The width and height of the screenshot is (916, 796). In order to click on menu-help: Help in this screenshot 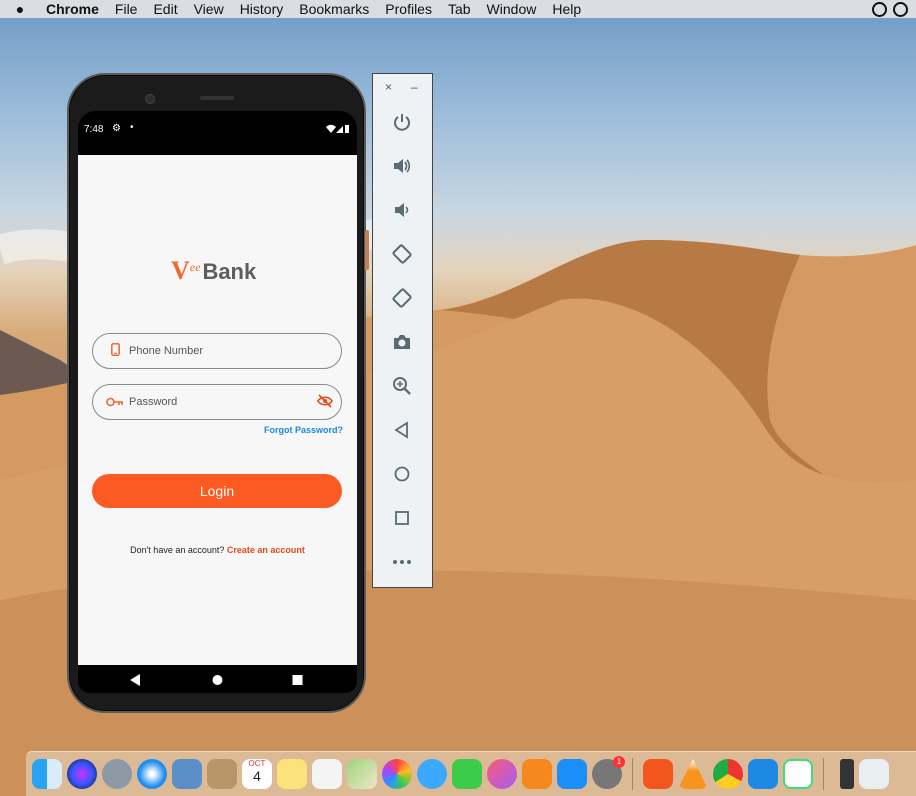, I will do `click(566, 9)`.